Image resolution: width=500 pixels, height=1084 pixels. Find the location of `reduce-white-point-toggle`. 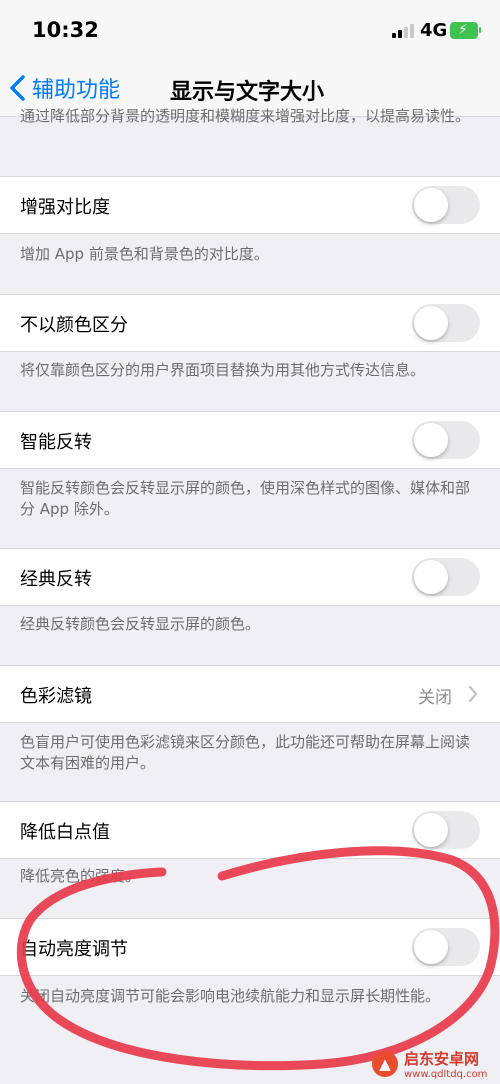

reduce-white-point-toggle is located at coordinates (446, 830).